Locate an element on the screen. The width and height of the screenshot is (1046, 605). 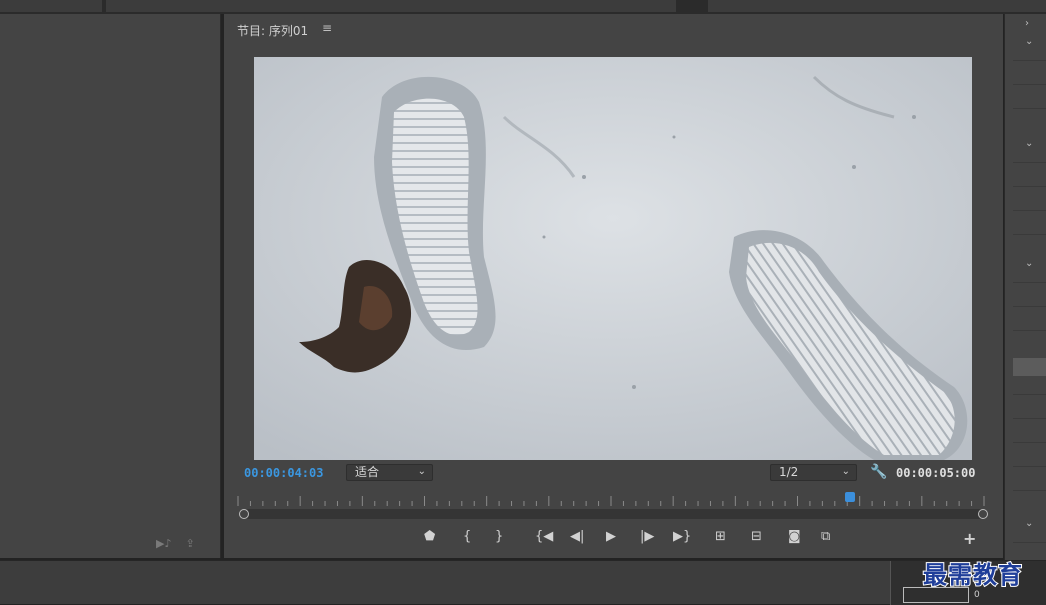
current-timecode: 00:00:04:03 is located at coordinates (283, 473).